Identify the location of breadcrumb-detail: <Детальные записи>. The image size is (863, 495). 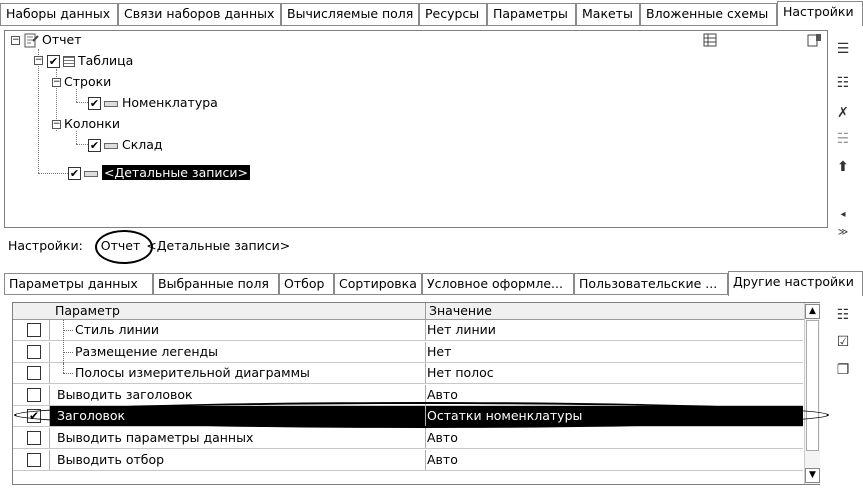
(218, 245).